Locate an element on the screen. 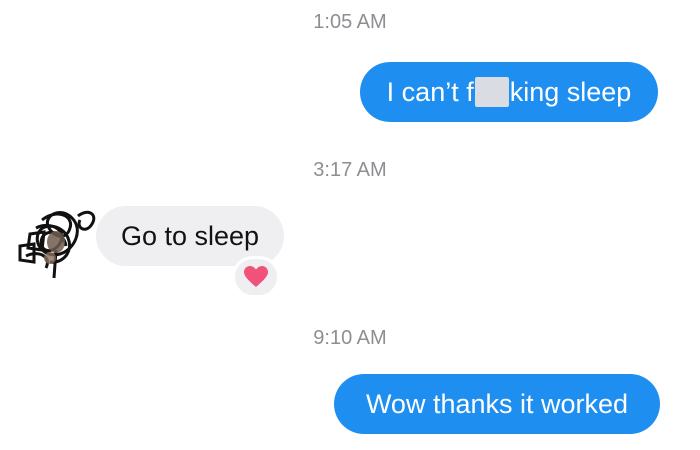  scribbled-avatar-icon is located at coordinates (57, 244).